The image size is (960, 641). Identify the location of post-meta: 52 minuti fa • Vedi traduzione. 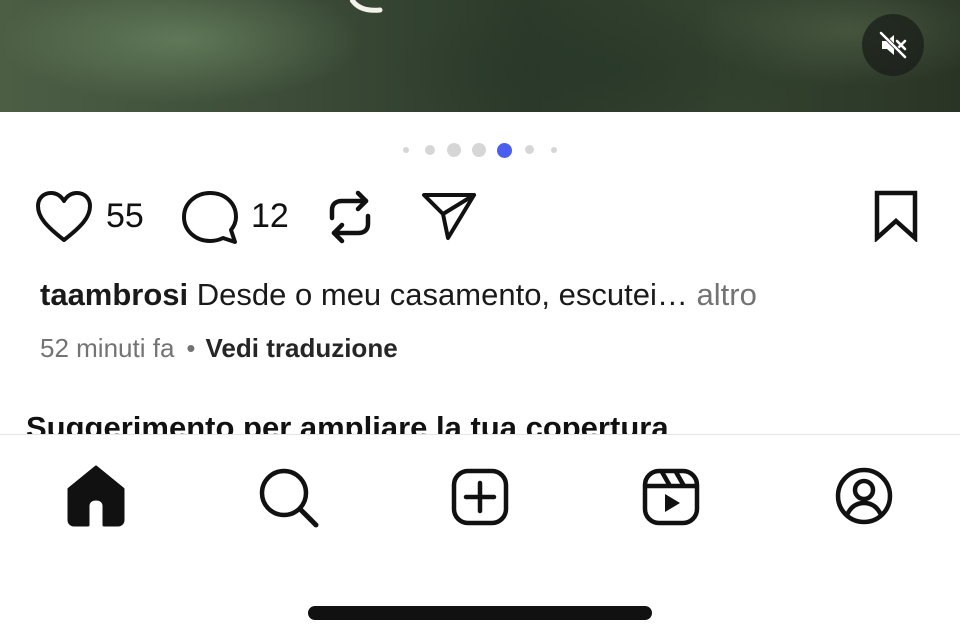
(219, 348).